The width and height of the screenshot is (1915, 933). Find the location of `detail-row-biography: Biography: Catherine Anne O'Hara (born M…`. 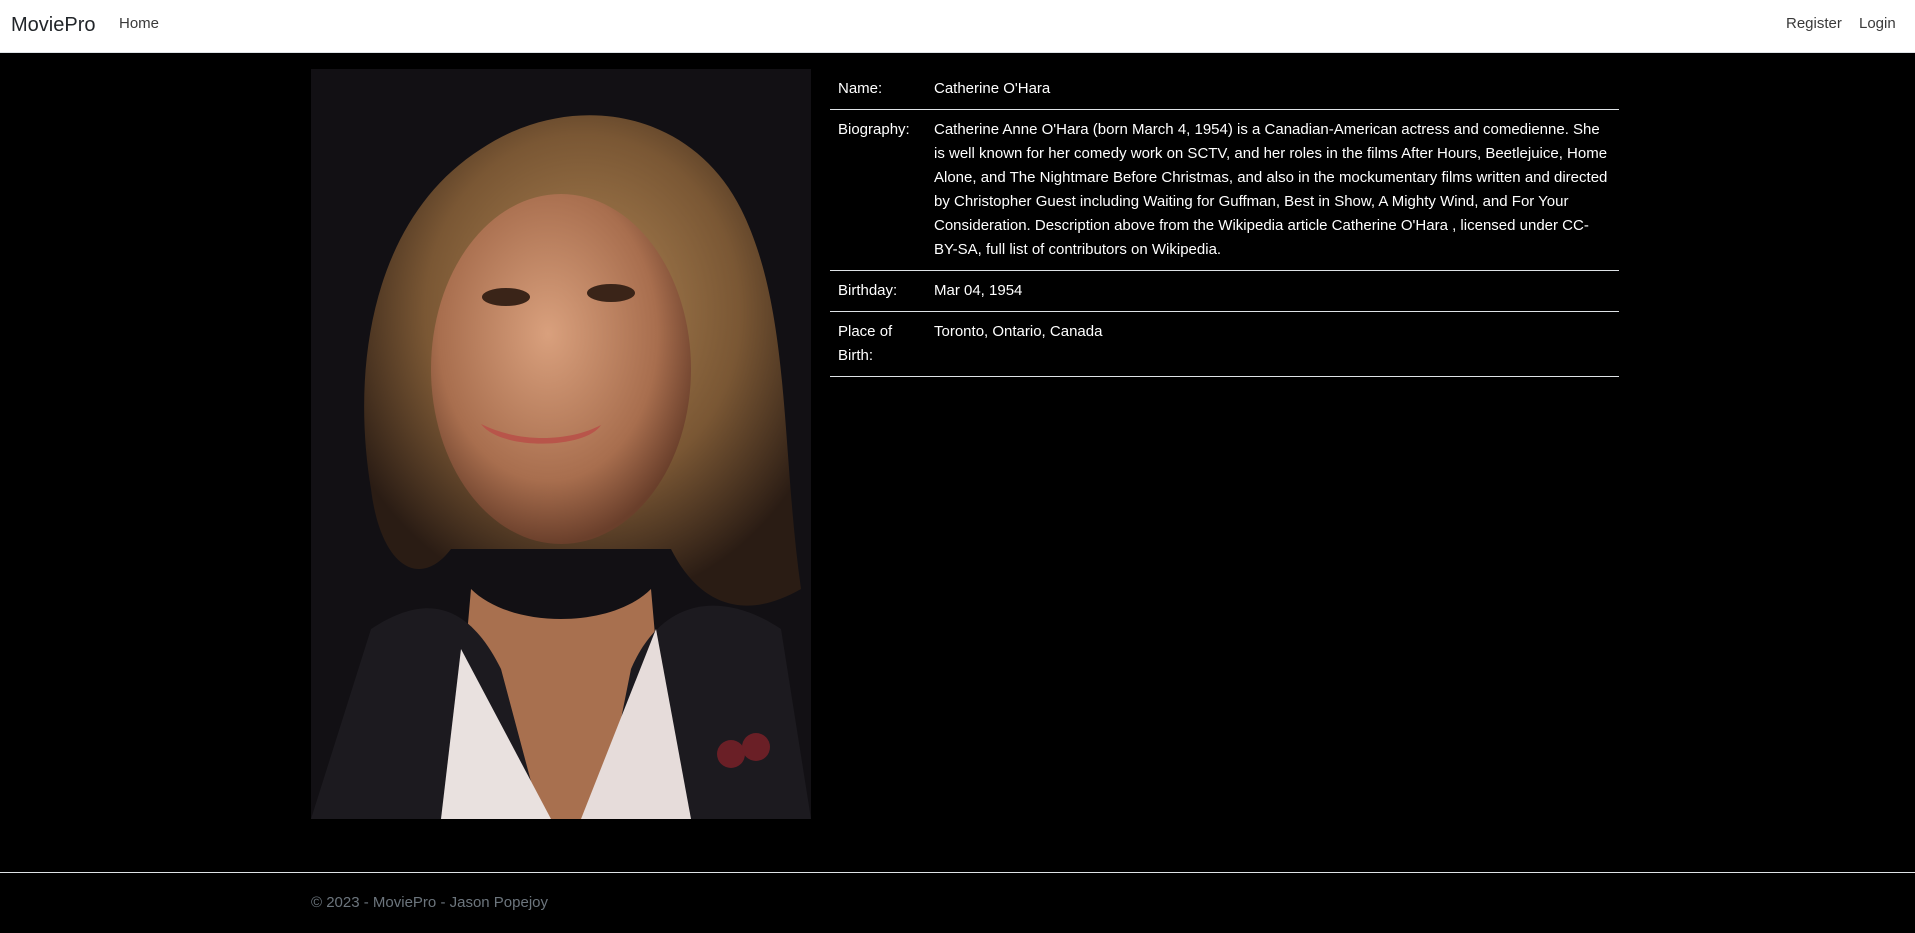

detail-row-biography: Biography: Catherine Anne O'Hara (born M… is located at coordinates (1224, 190).